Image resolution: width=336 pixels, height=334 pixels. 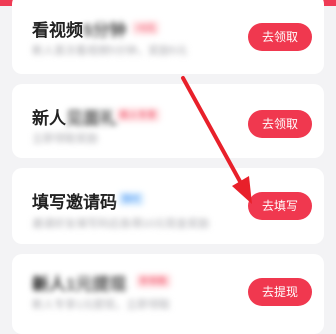 What do you see at coordinates (74, 202) in the screenshot?
I see `task-title: 填写邀请码` at bounding box center [74, 202].